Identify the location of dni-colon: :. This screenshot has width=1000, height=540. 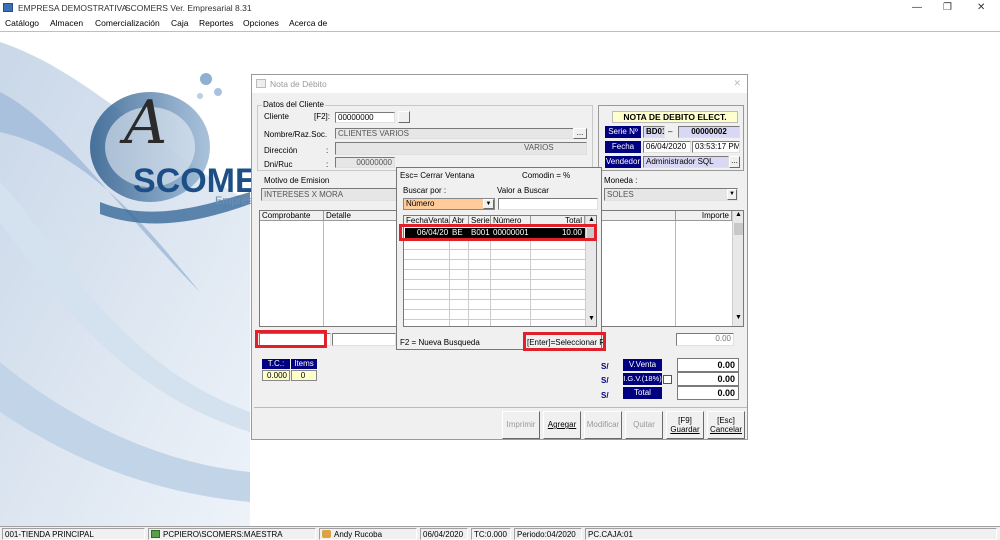
(327, 164).